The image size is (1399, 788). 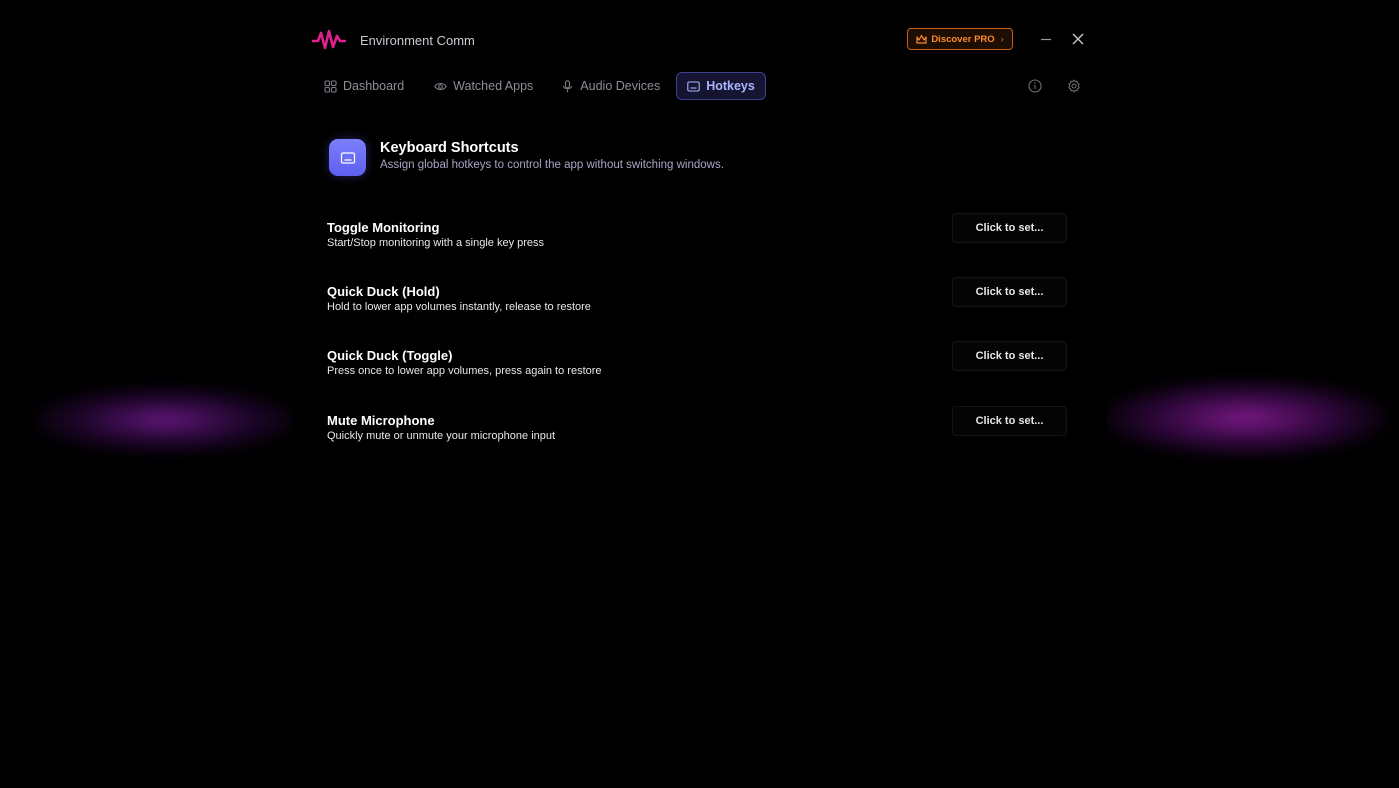 What do you see at coordinates (329, 39) in the screenshot?
I see `waveform-logo-icon` at bounding box center [329, 39].